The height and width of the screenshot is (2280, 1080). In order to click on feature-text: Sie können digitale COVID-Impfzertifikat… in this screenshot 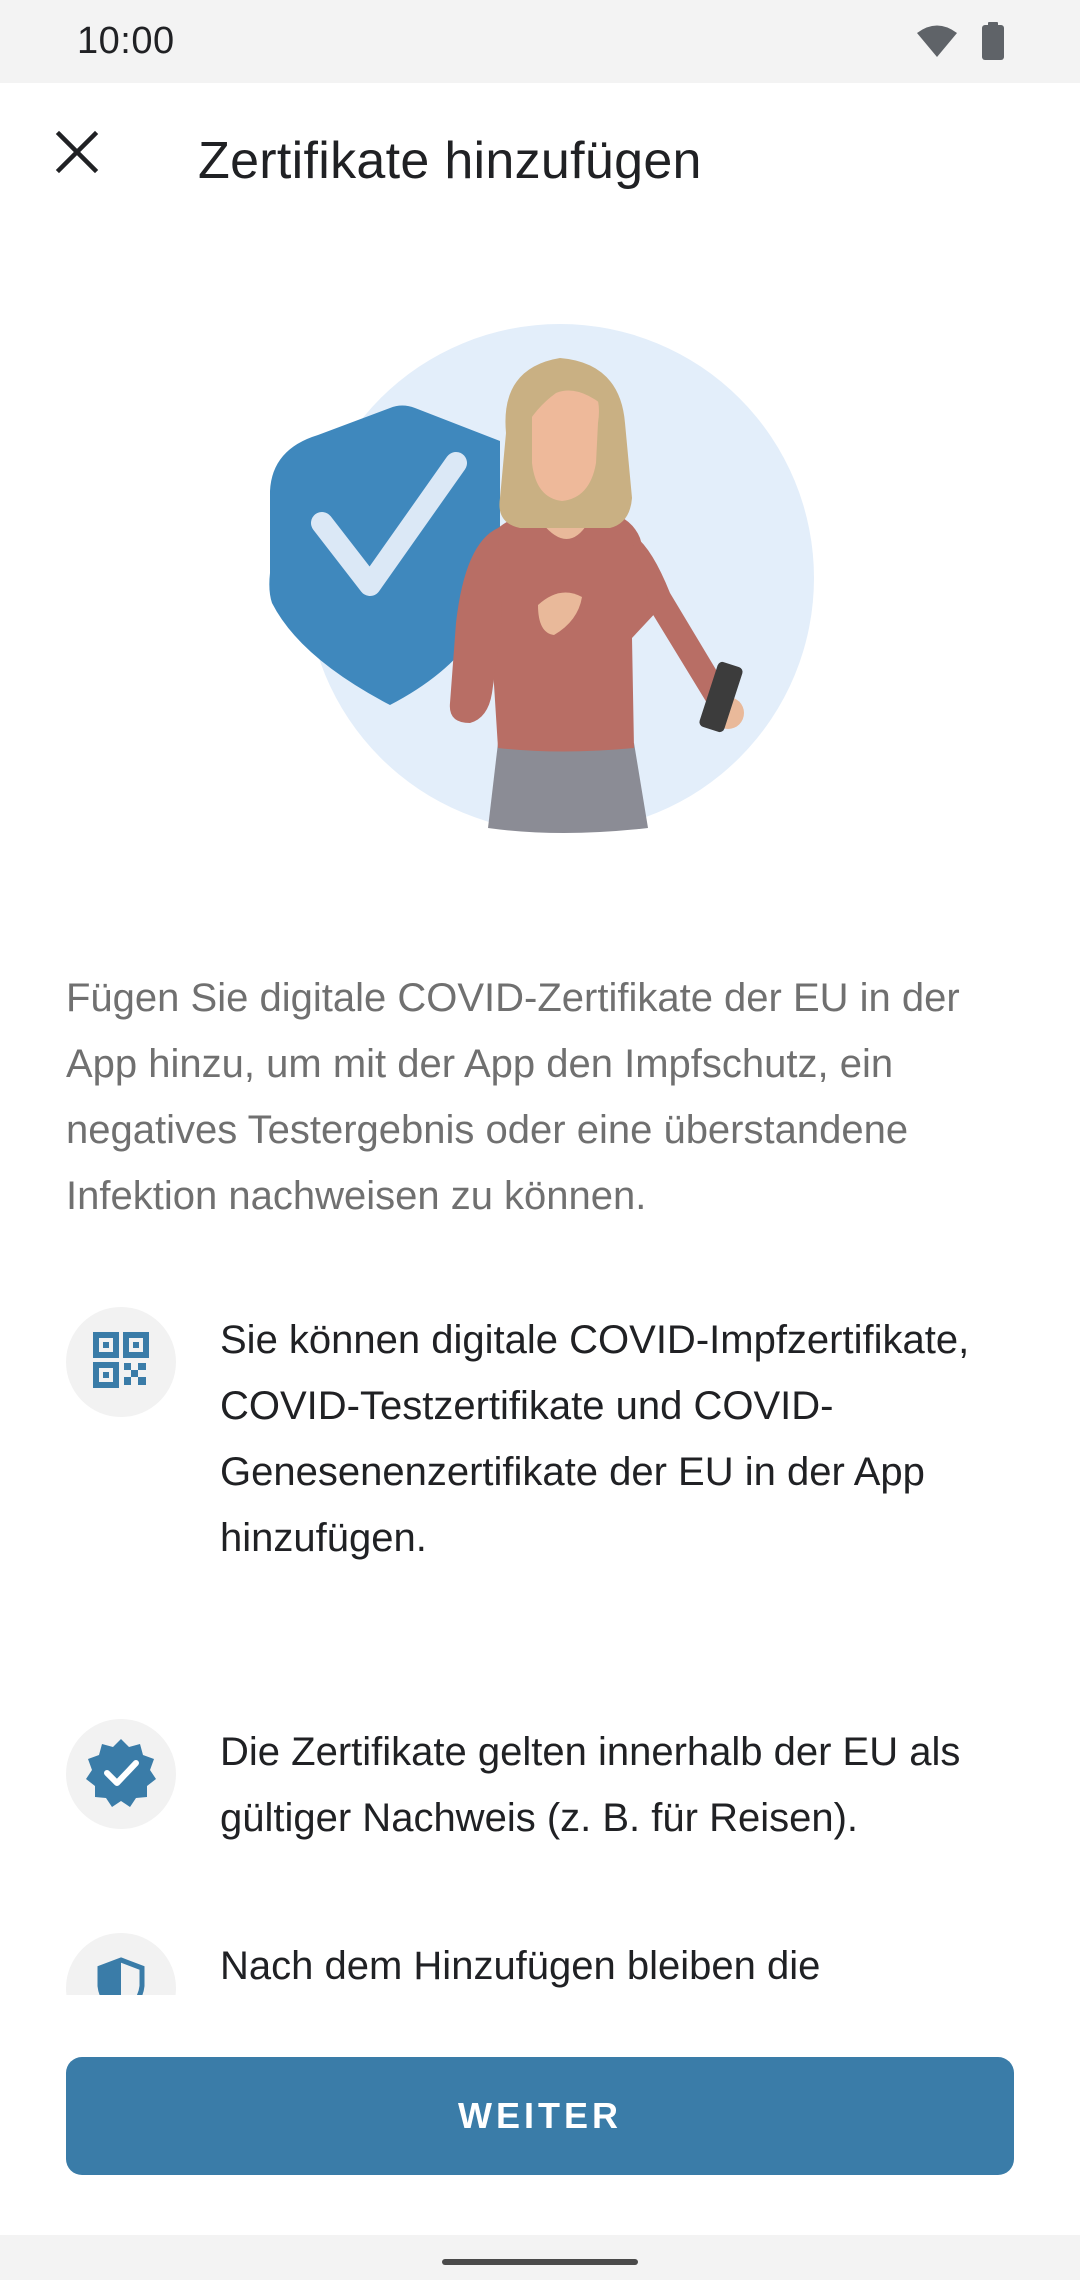, I will do `click(595, 1439)`.